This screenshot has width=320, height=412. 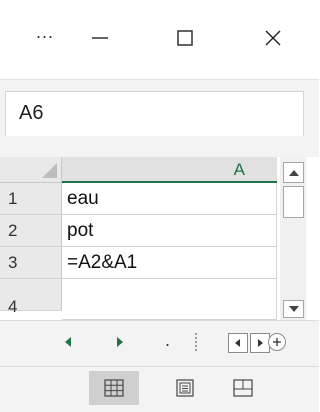 I want to click on select-all-corner, so click(x=31, y=170).